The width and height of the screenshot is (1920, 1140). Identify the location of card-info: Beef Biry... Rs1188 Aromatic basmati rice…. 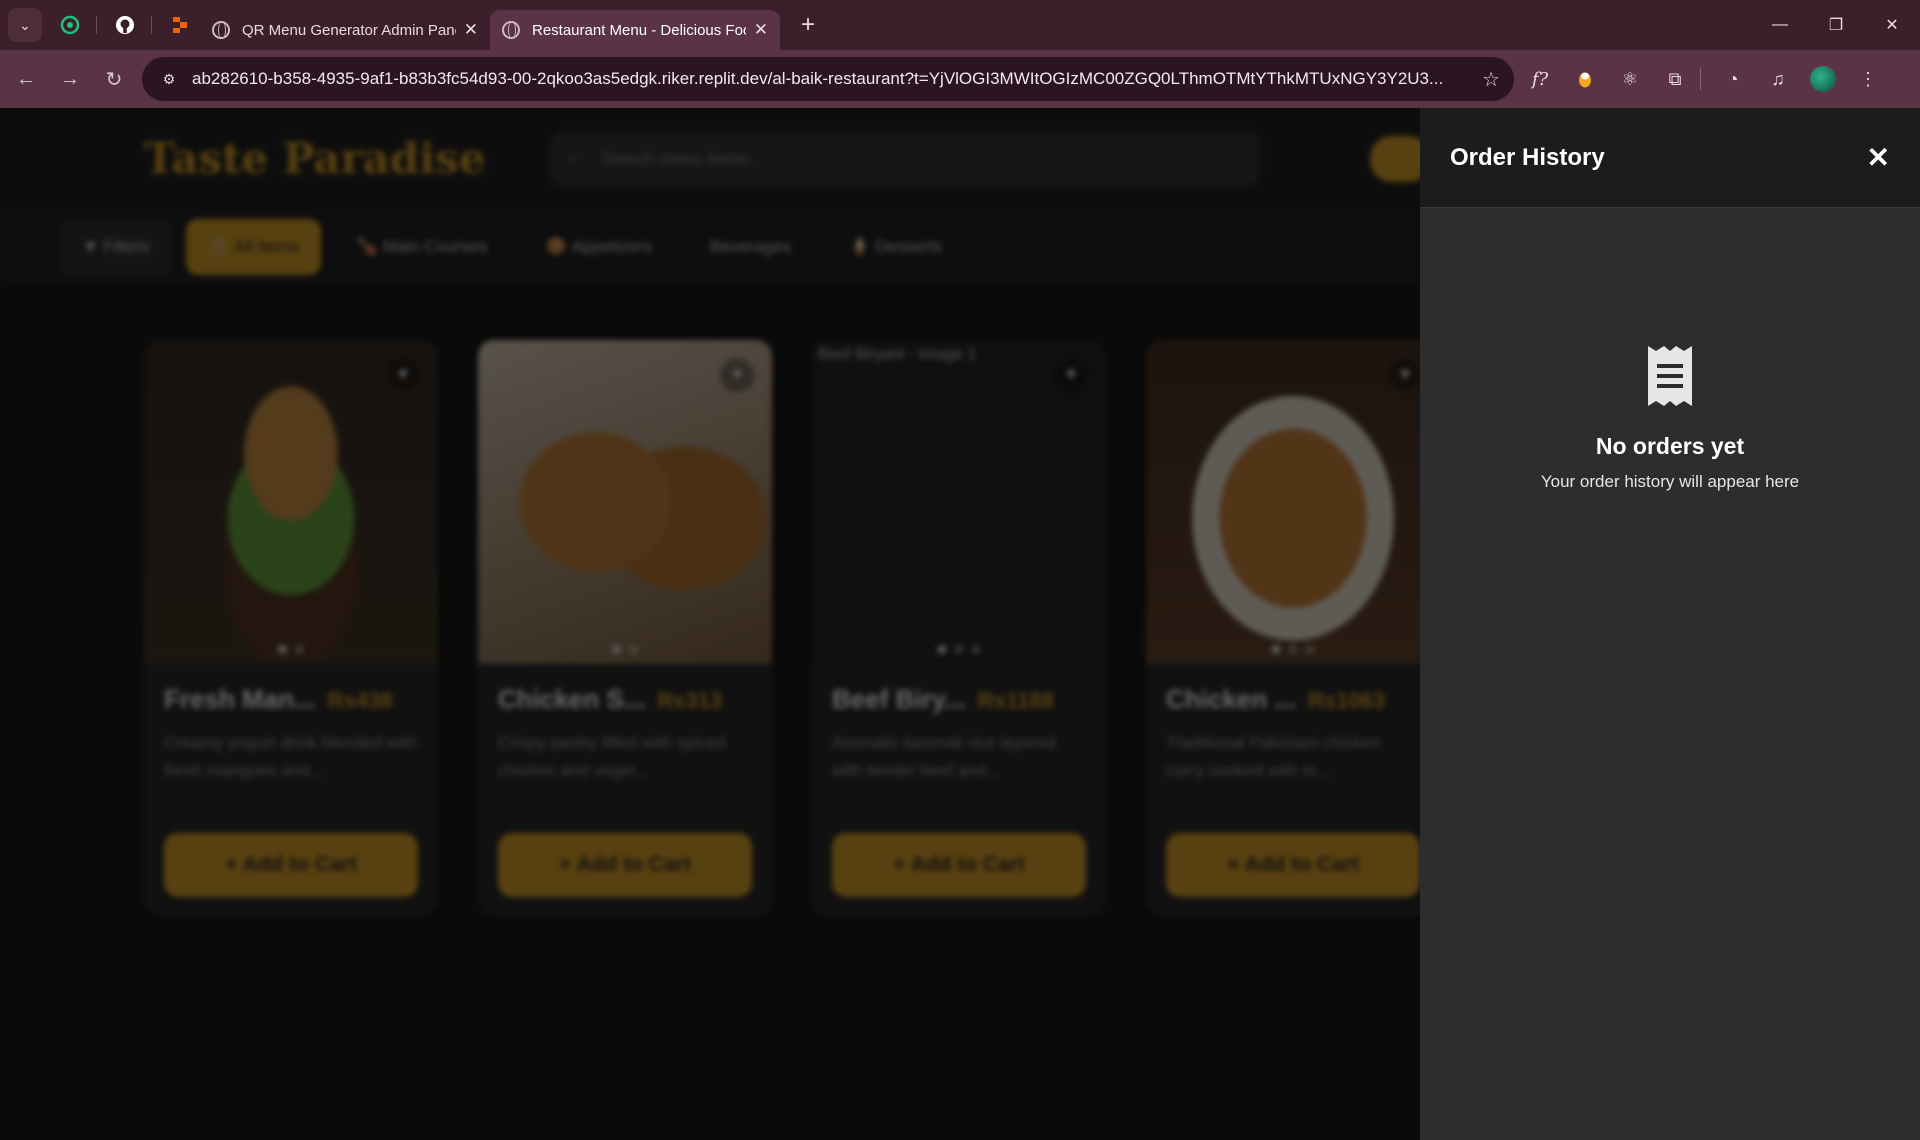
(959, 790).